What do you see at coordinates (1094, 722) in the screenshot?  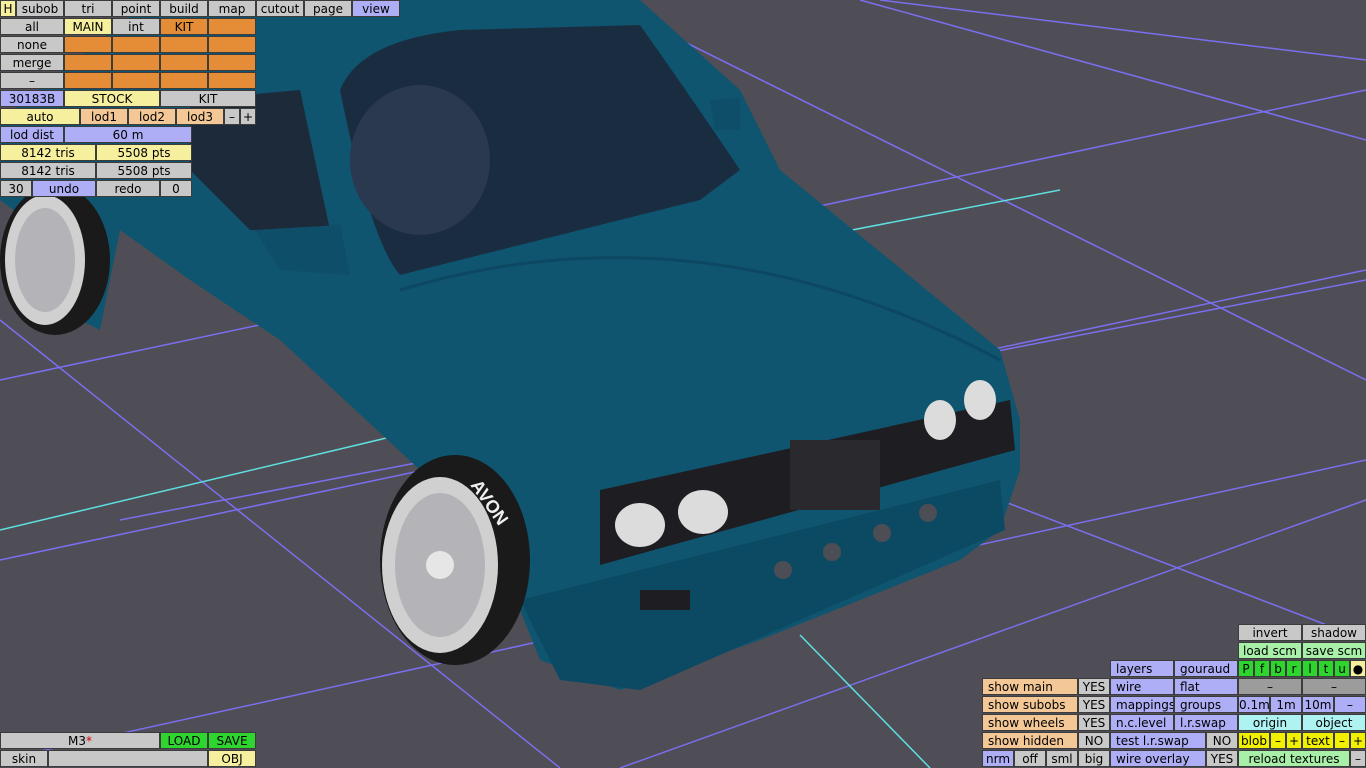 I see `show-wheels-toggle: YES` at bounding box center [1094, 722].